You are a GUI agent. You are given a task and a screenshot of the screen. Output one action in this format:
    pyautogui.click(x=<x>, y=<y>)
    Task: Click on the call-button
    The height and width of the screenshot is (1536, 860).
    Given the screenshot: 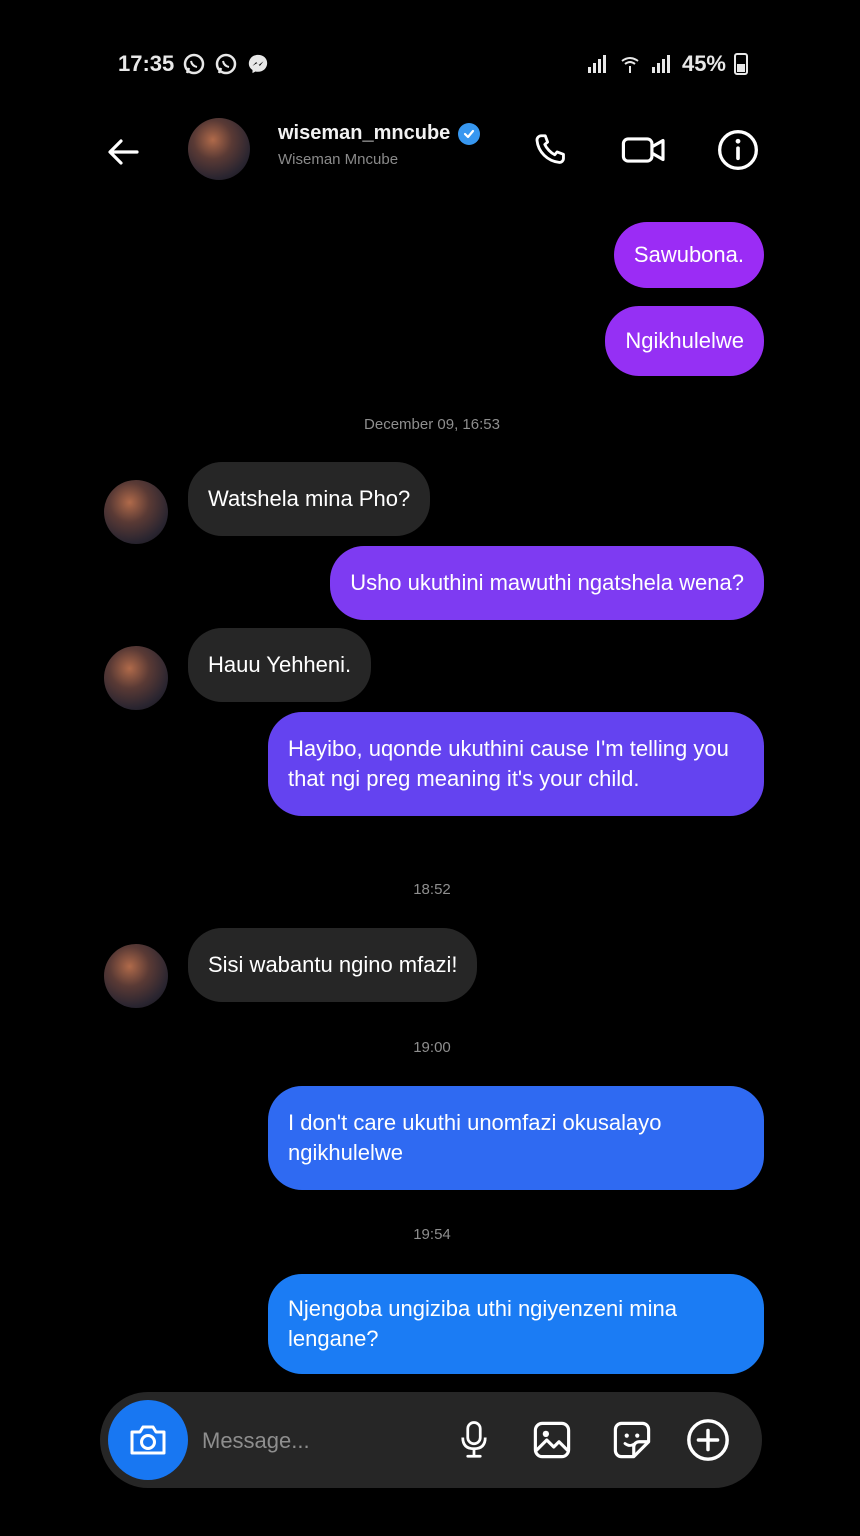 What is the action you would take?
    pyautogui.click(x=550, y=150)
    